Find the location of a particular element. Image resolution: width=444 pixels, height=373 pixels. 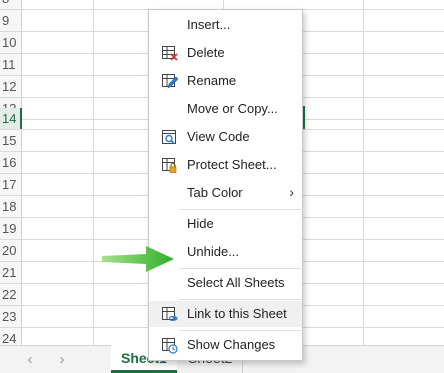

row-header: 23 is located at coordinates (11, 316).